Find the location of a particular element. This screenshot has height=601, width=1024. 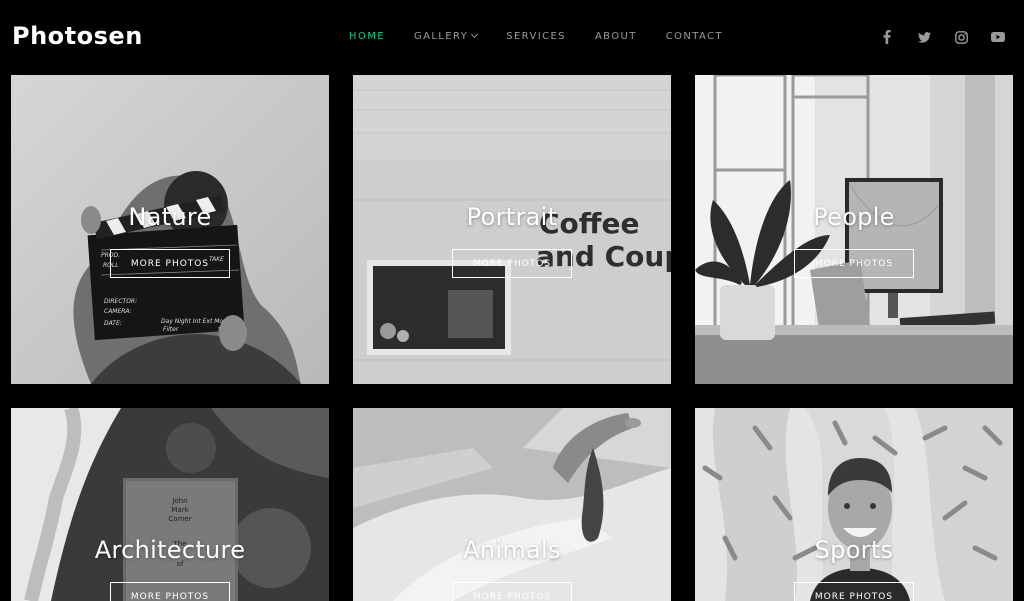

animals-photo is located at coordinates (512, 504).